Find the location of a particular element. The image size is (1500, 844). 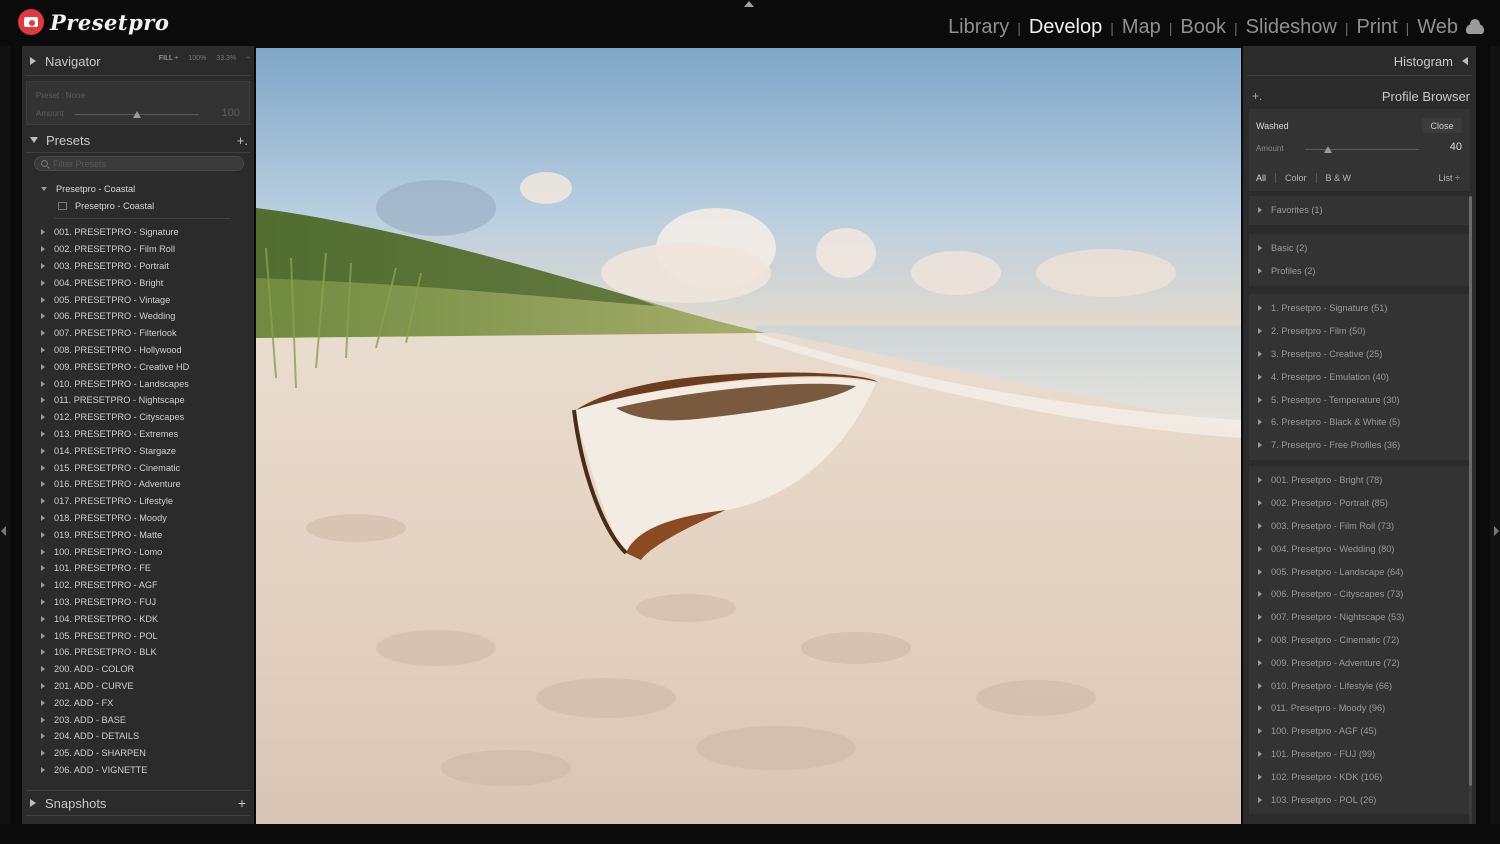

profile-group-item: 2. Presetpro - Film (50) is located at coordinates (1359, 331).